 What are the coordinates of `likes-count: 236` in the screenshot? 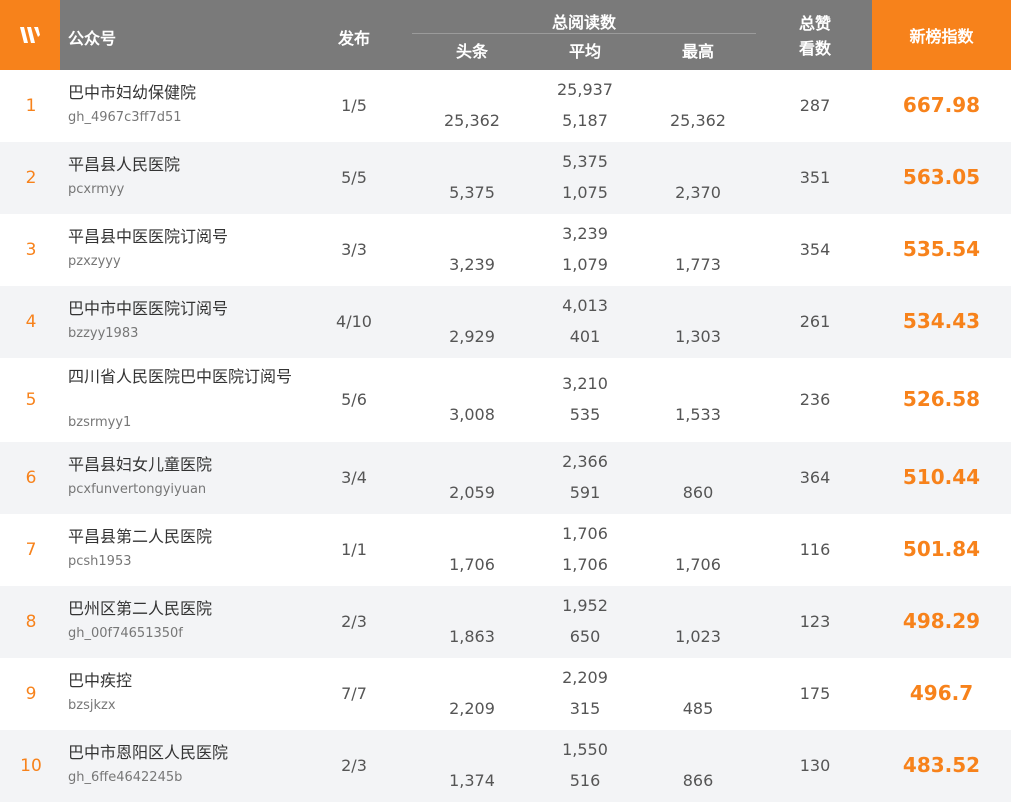 It's located at (815, 399).